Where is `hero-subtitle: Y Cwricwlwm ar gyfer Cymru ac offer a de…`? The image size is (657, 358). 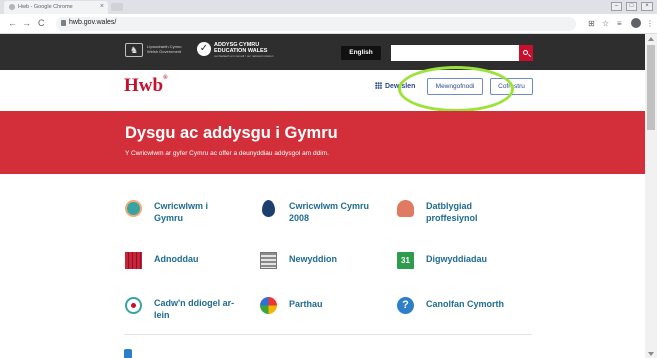 hero-subtitle: Y Cwricwlwm ar gyfer Cymru ac offer a de… is located at coordinates (227, 153).